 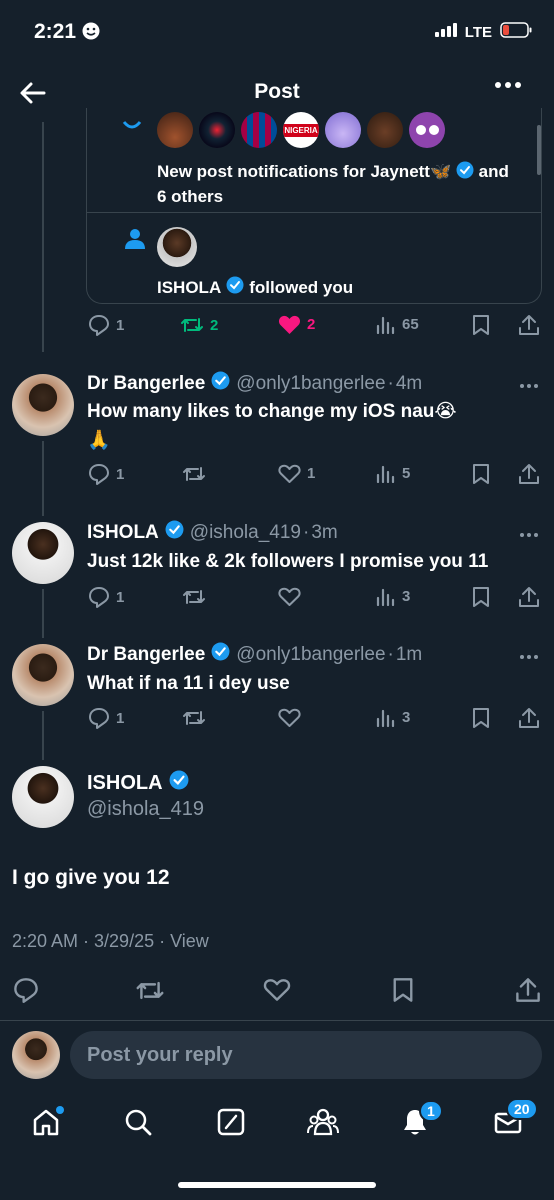 I want to click on avatar: NIGERIA, so click(x=301, y=130).